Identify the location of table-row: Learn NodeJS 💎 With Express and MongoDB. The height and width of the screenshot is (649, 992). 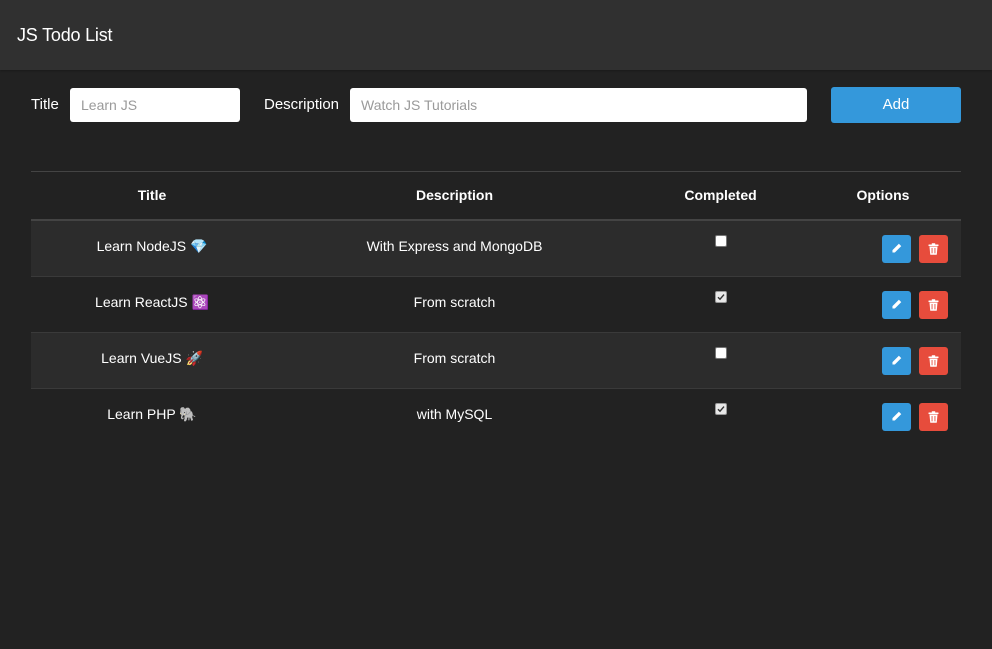
(496, 249).